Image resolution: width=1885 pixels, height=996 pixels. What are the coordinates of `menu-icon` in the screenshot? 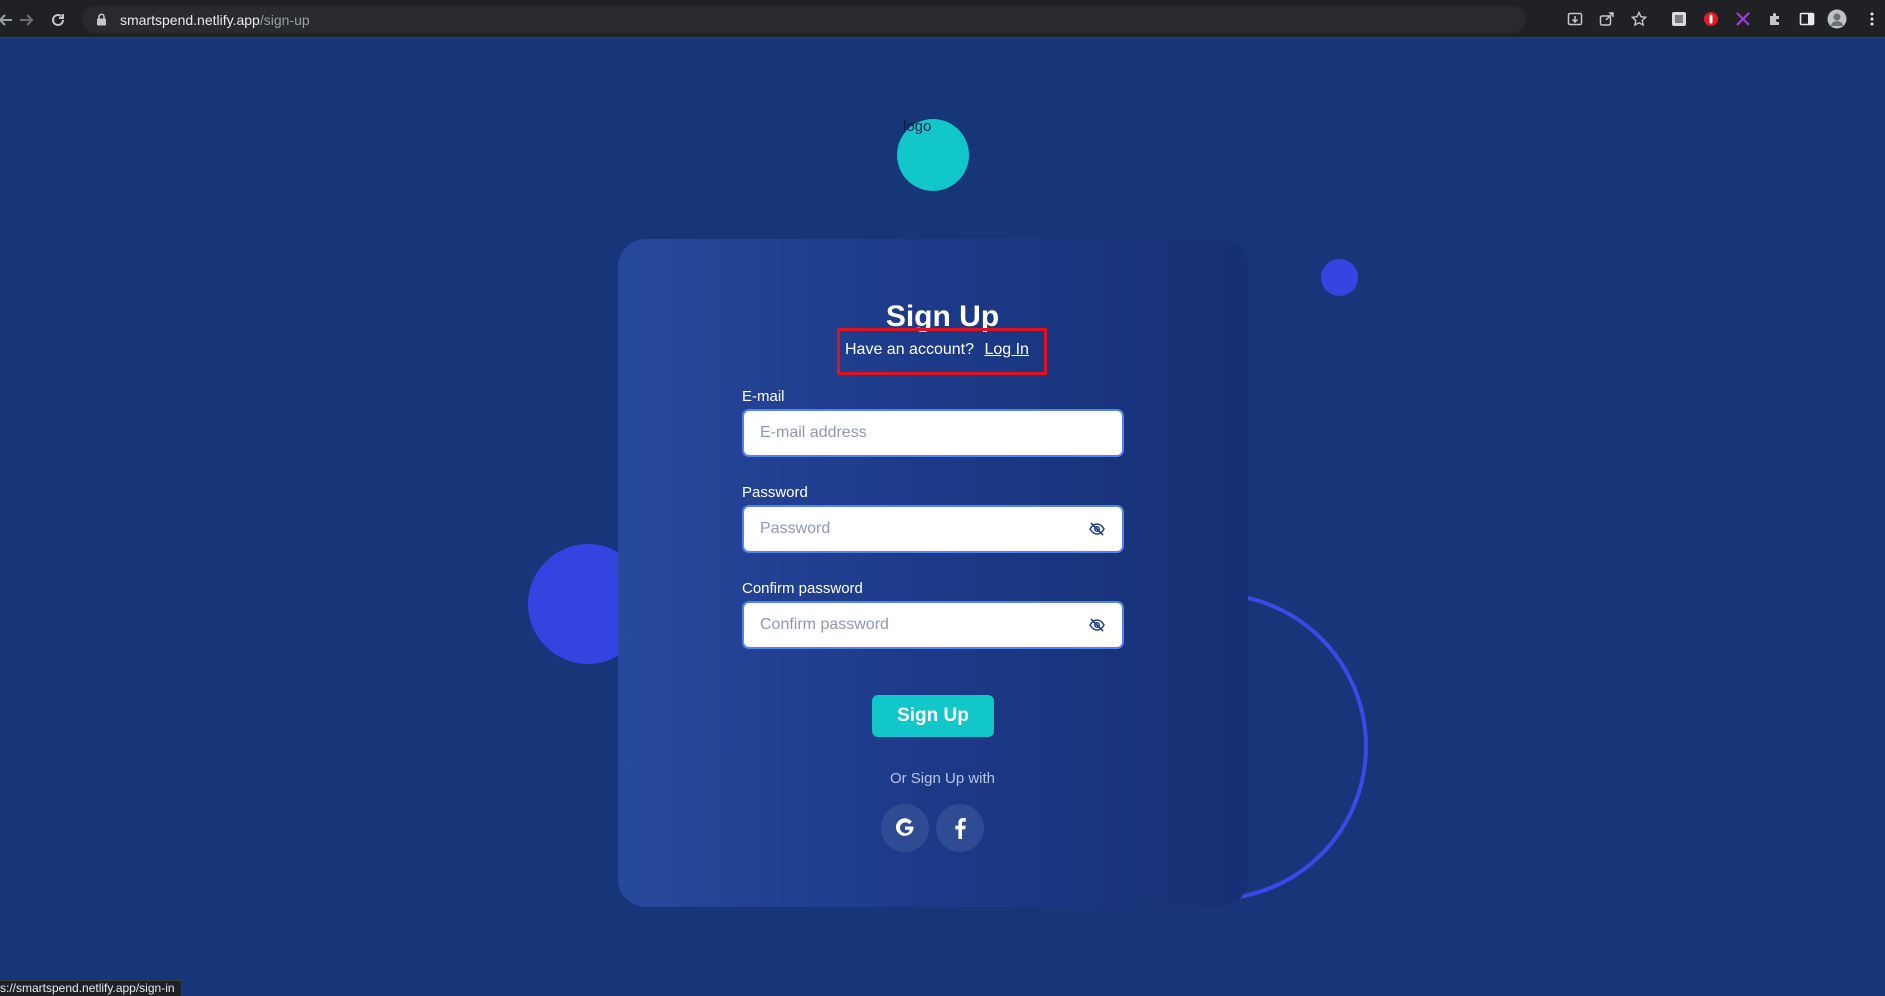 It's located at (1872, 19).